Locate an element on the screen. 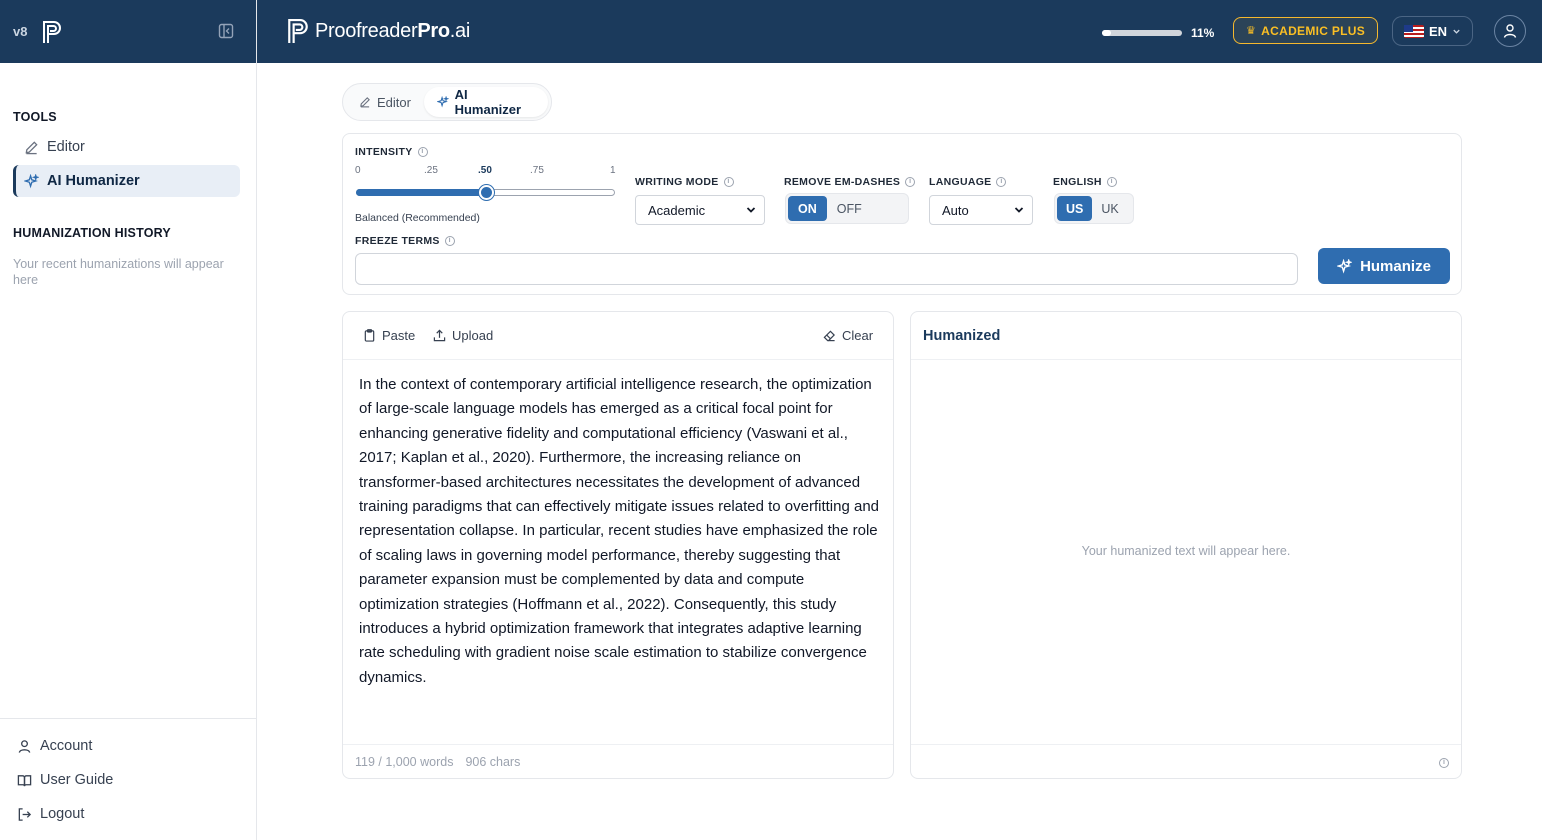 The height and width of the screenshot is (840, 1542). writing-mode-value: Academic is located at coordinates (677, 210).